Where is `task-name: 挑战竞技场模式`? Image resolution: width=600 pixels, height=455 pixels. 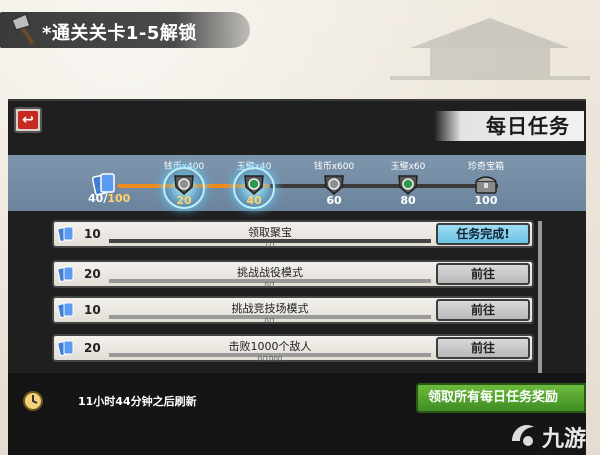 task-name: 挑战竞技场模式 is located at coordinates (270, 308).